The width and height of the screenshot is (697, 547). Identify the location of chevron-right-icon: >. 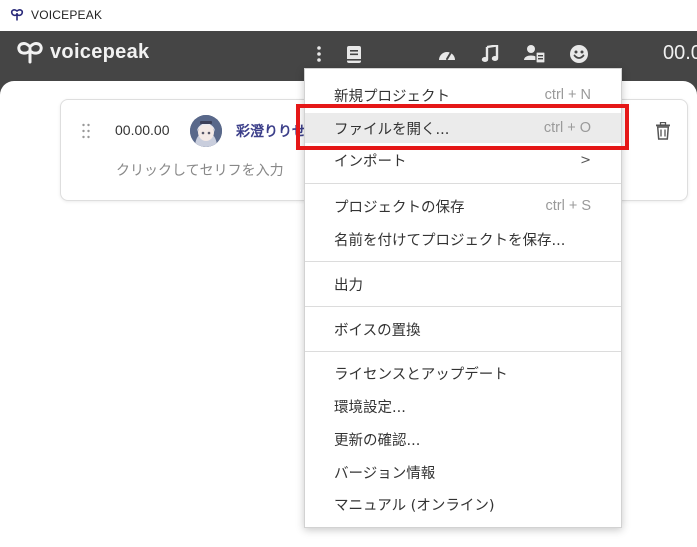
(585, 160).